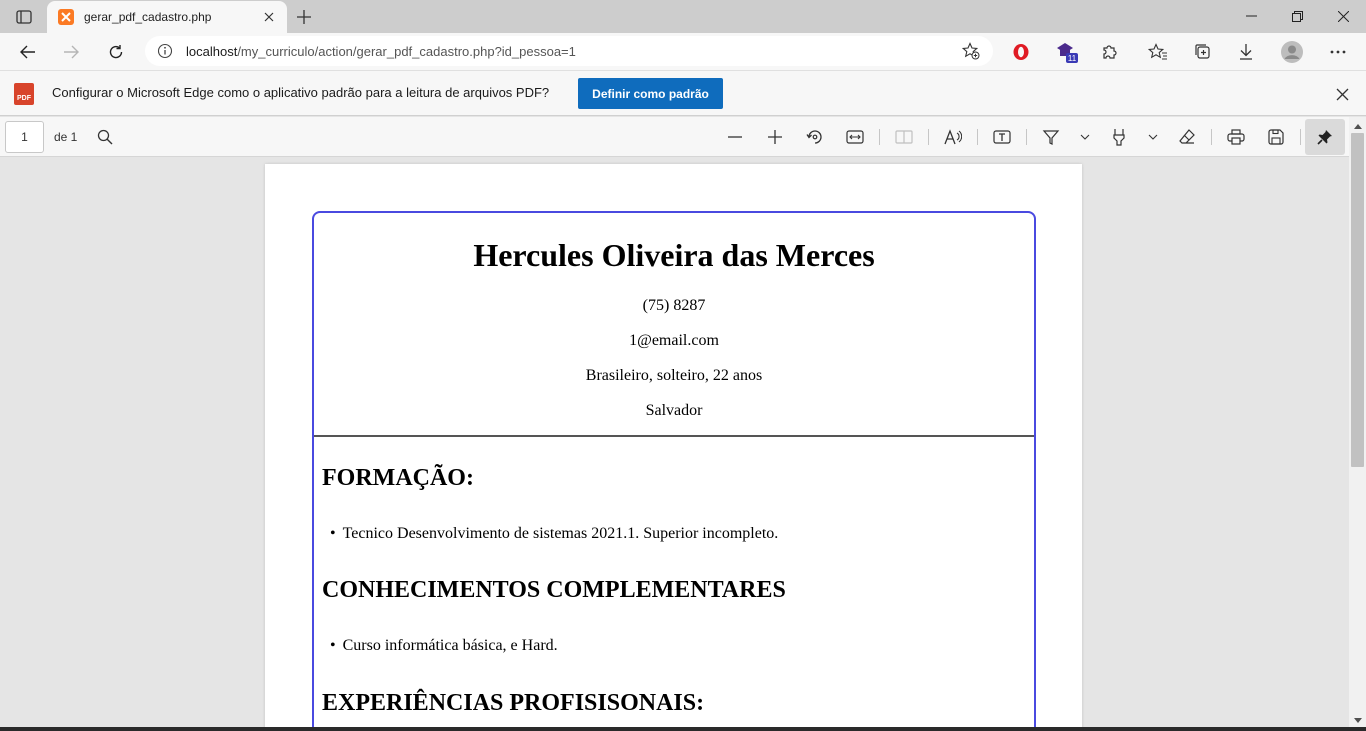 The height and width of the screenshot is (731, 1366). What do you see at coordinates (815, 137) in the screenshot?
I see `rotate-icon` at bounding box center [815, 137].